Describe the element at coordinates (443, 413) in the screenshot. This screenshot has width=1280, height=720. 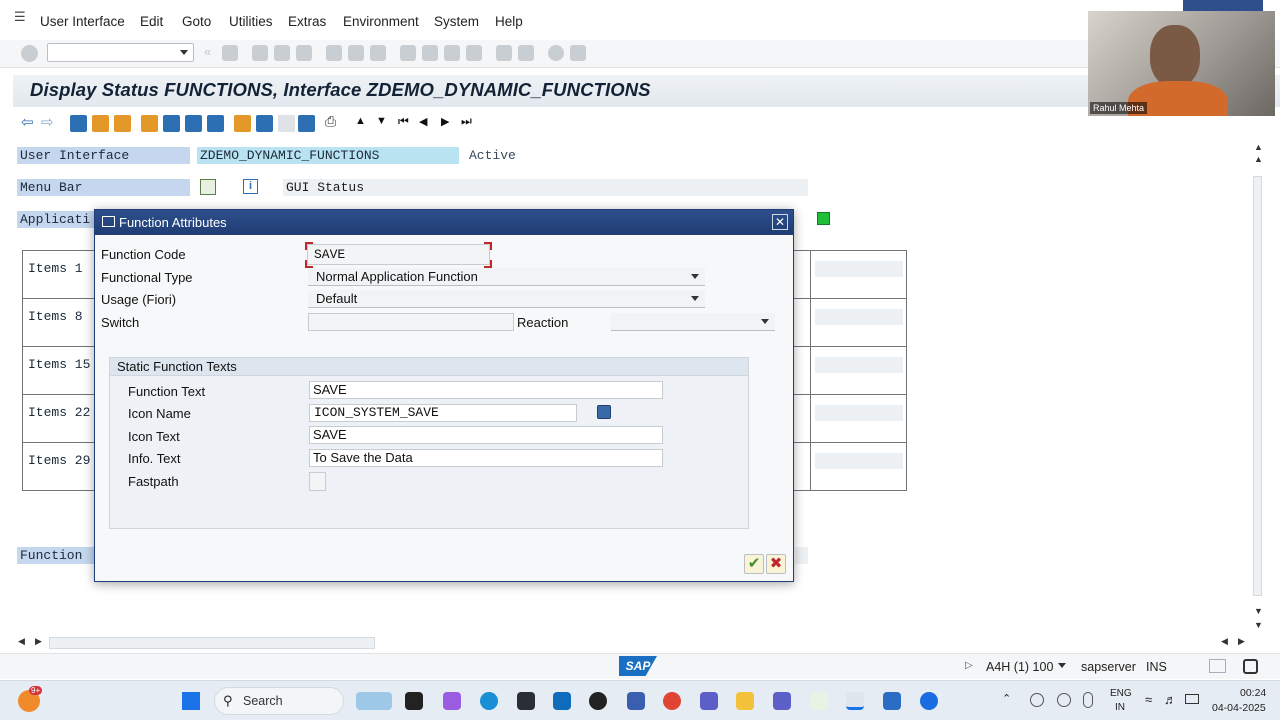
I see `icon-name-field: ICON_SYSTEM_SAVE` at that location.